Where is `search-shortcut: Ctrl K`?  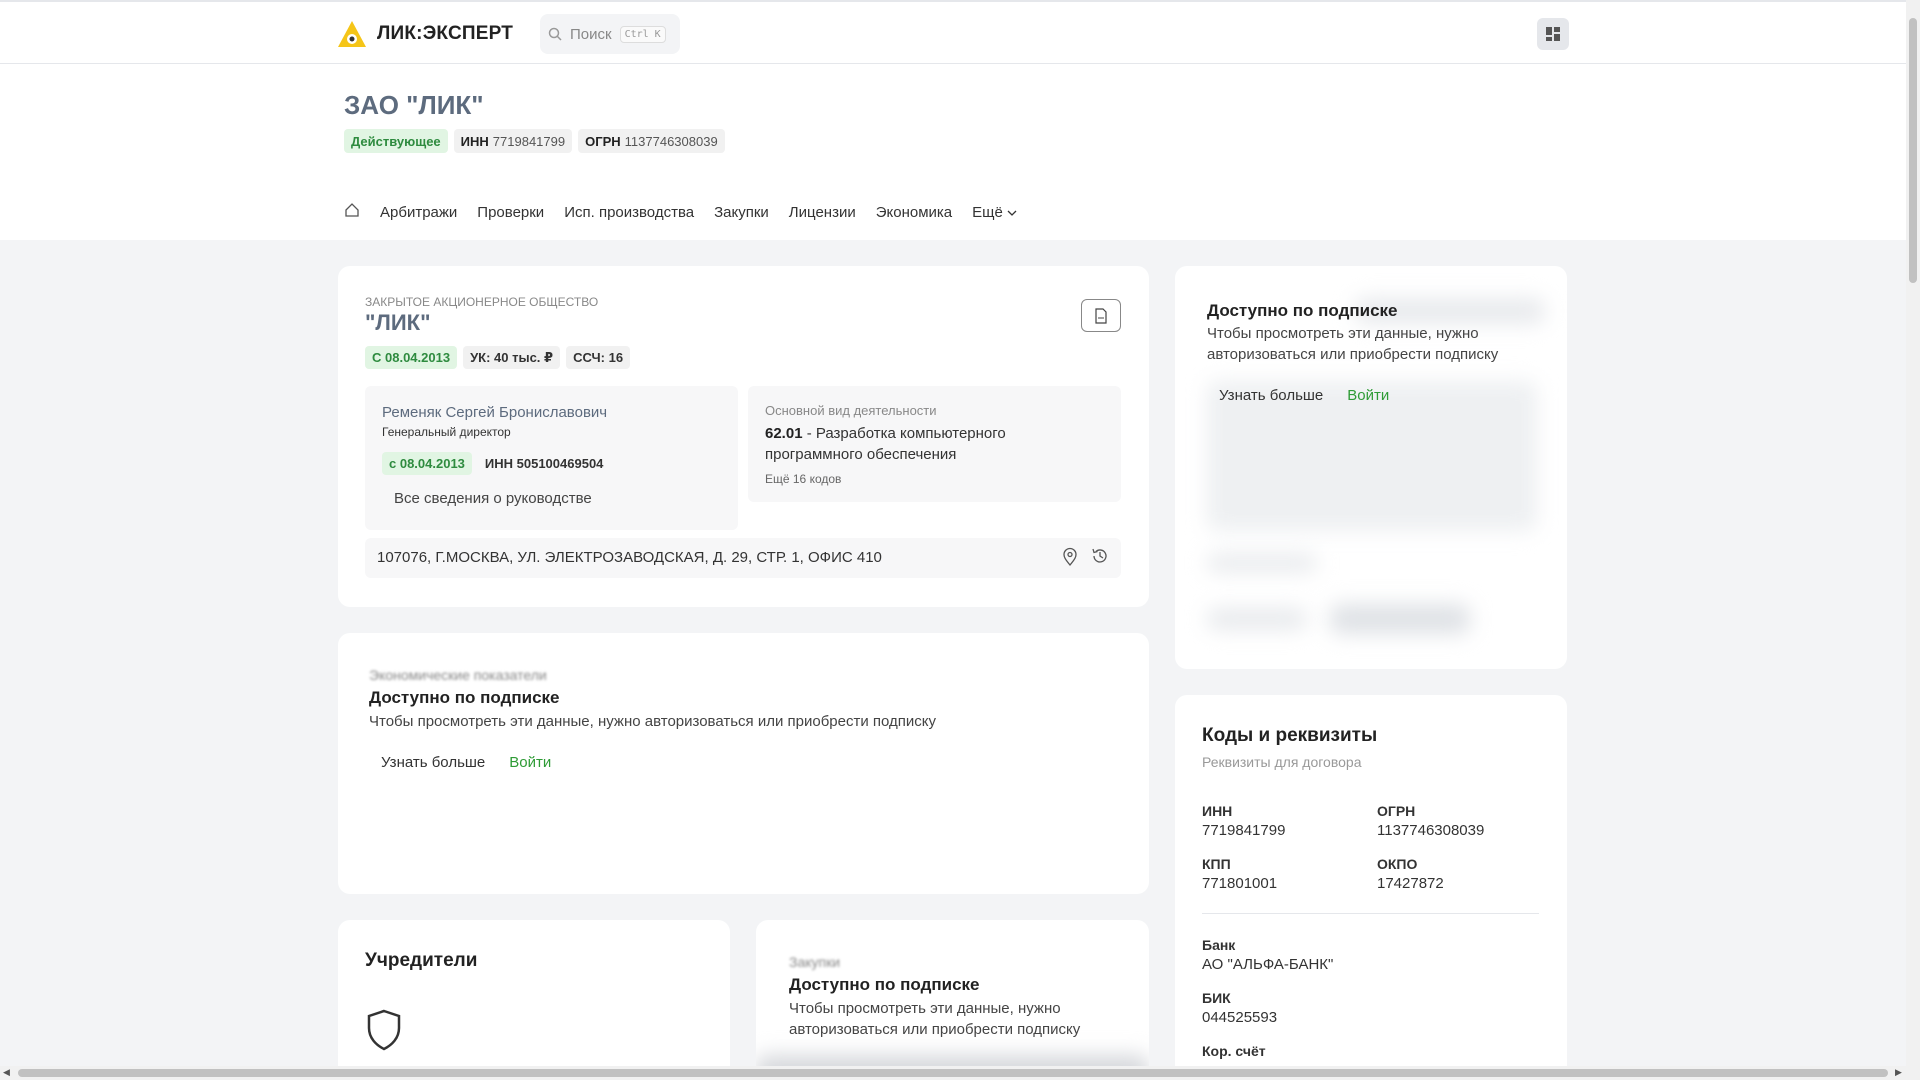
search-shortcut: Ctrl K is located at coordinates (642, 34).